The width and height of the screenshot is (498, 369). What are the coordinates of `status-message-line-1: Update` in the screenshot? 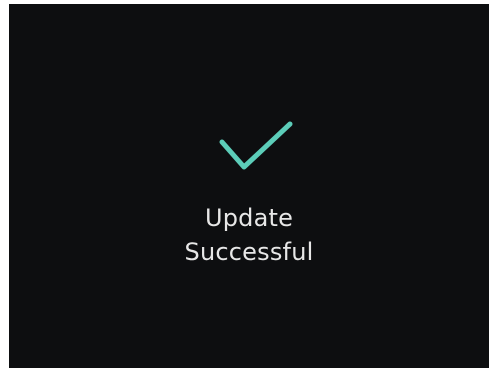 It's located at (249, 218).